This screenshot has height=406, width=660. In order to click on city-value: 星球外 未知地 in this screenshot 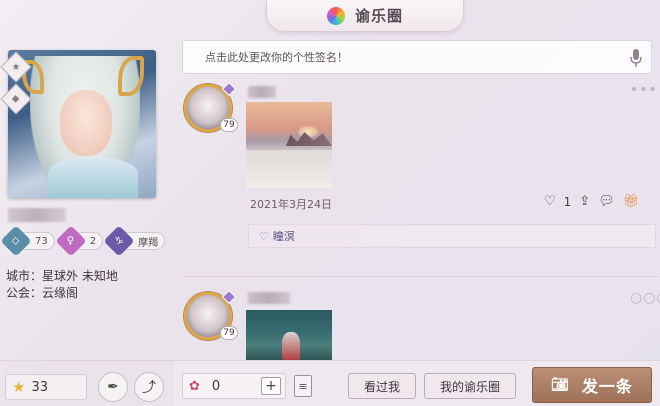, I will do `click(80, 276)`.